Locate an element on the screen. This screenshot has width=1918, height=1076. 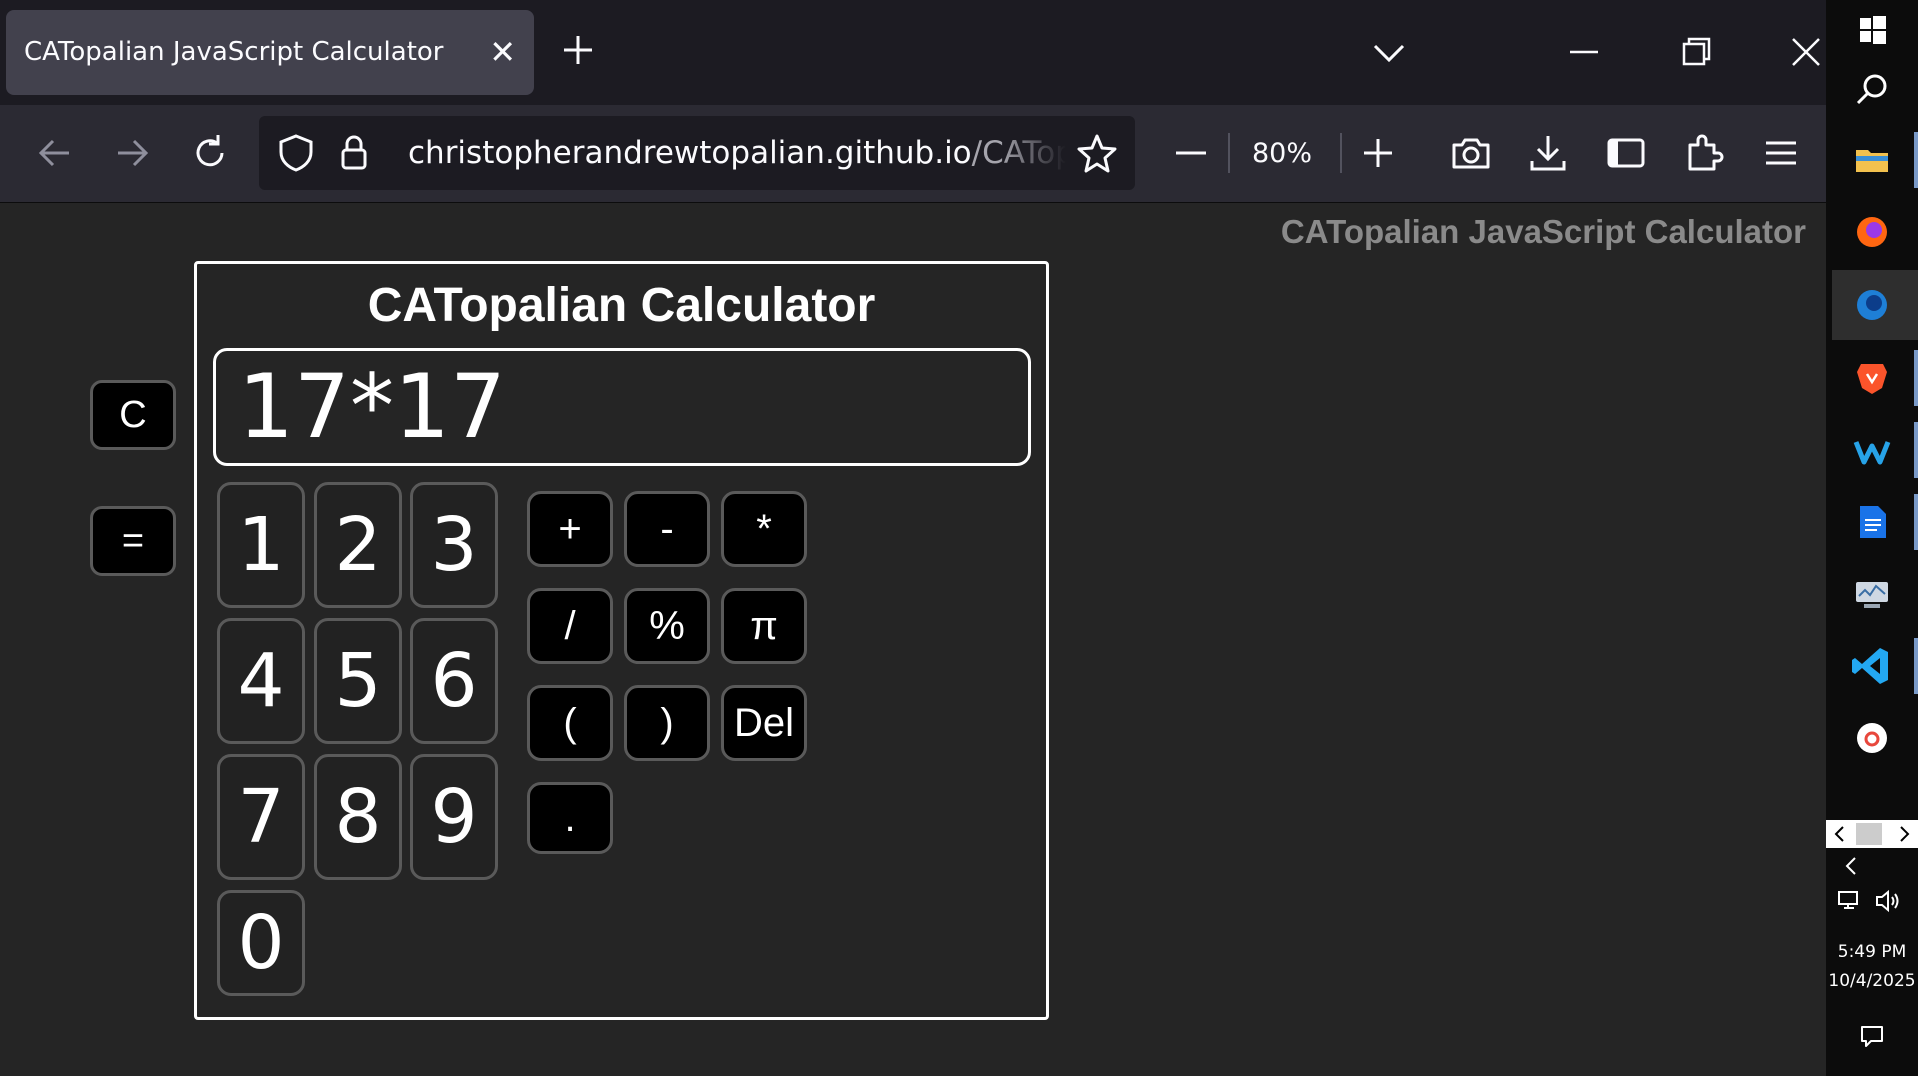
taskbar: 5:49 PM 10/4/2025 is located at coordinates (1872, 538).